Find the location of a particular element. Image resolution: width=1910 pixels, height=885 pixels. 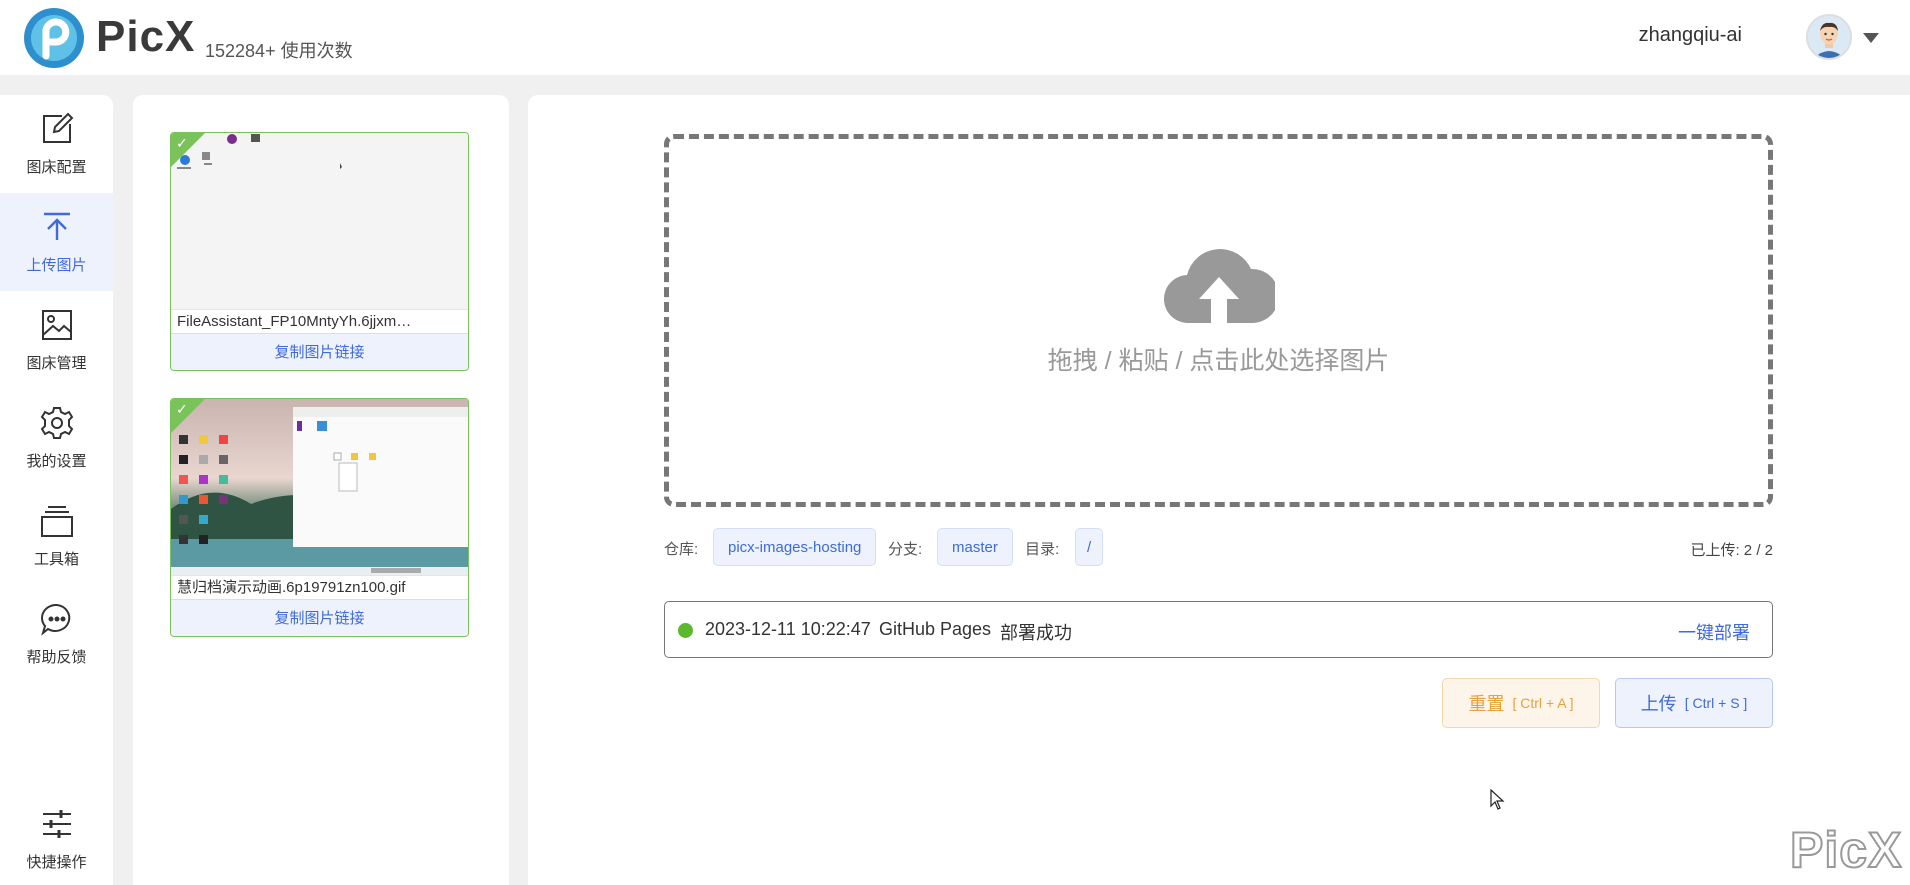

sidebar-item-label: 工具箱 is located at coordinates (56, 559).